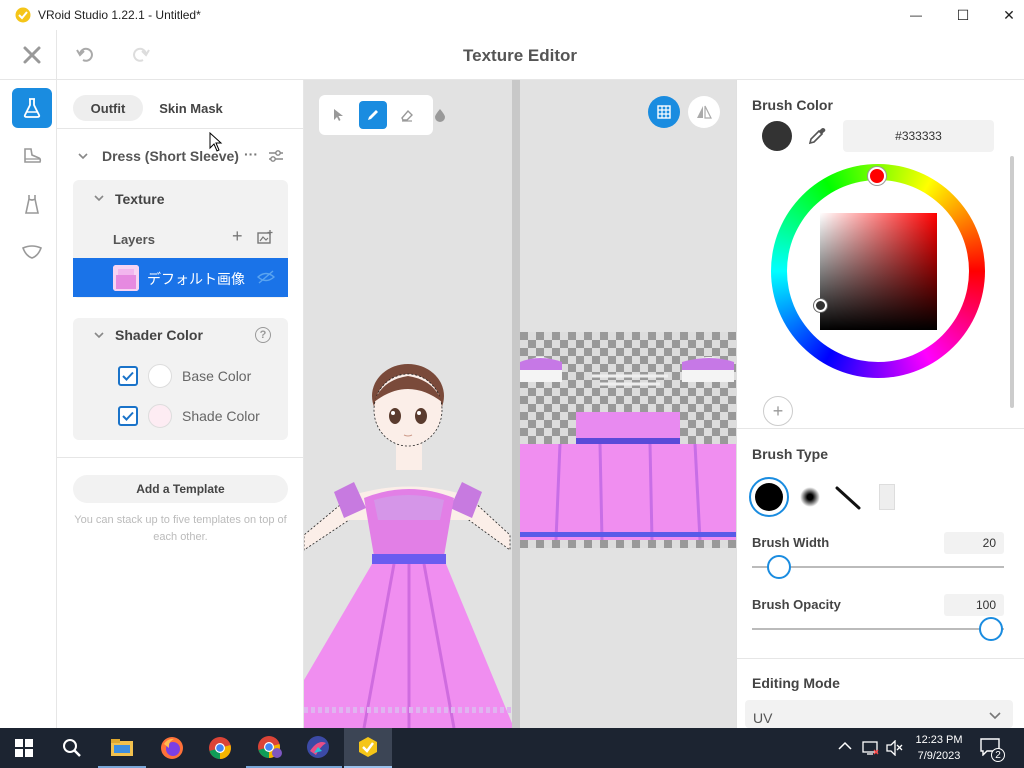 The image size is (1024, 768). Describe the element at coordinates (28, 404) in the screenshot. I see `category-rail` at that location.